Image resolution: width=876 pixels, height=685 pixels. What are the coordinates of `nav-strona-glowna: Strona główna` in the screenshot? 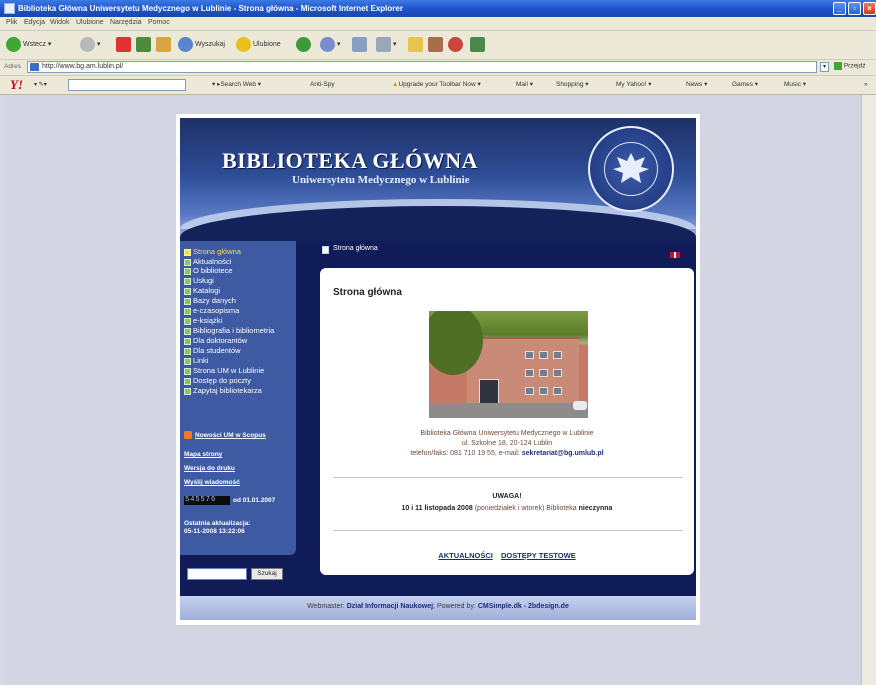 It's located at (212, 251).